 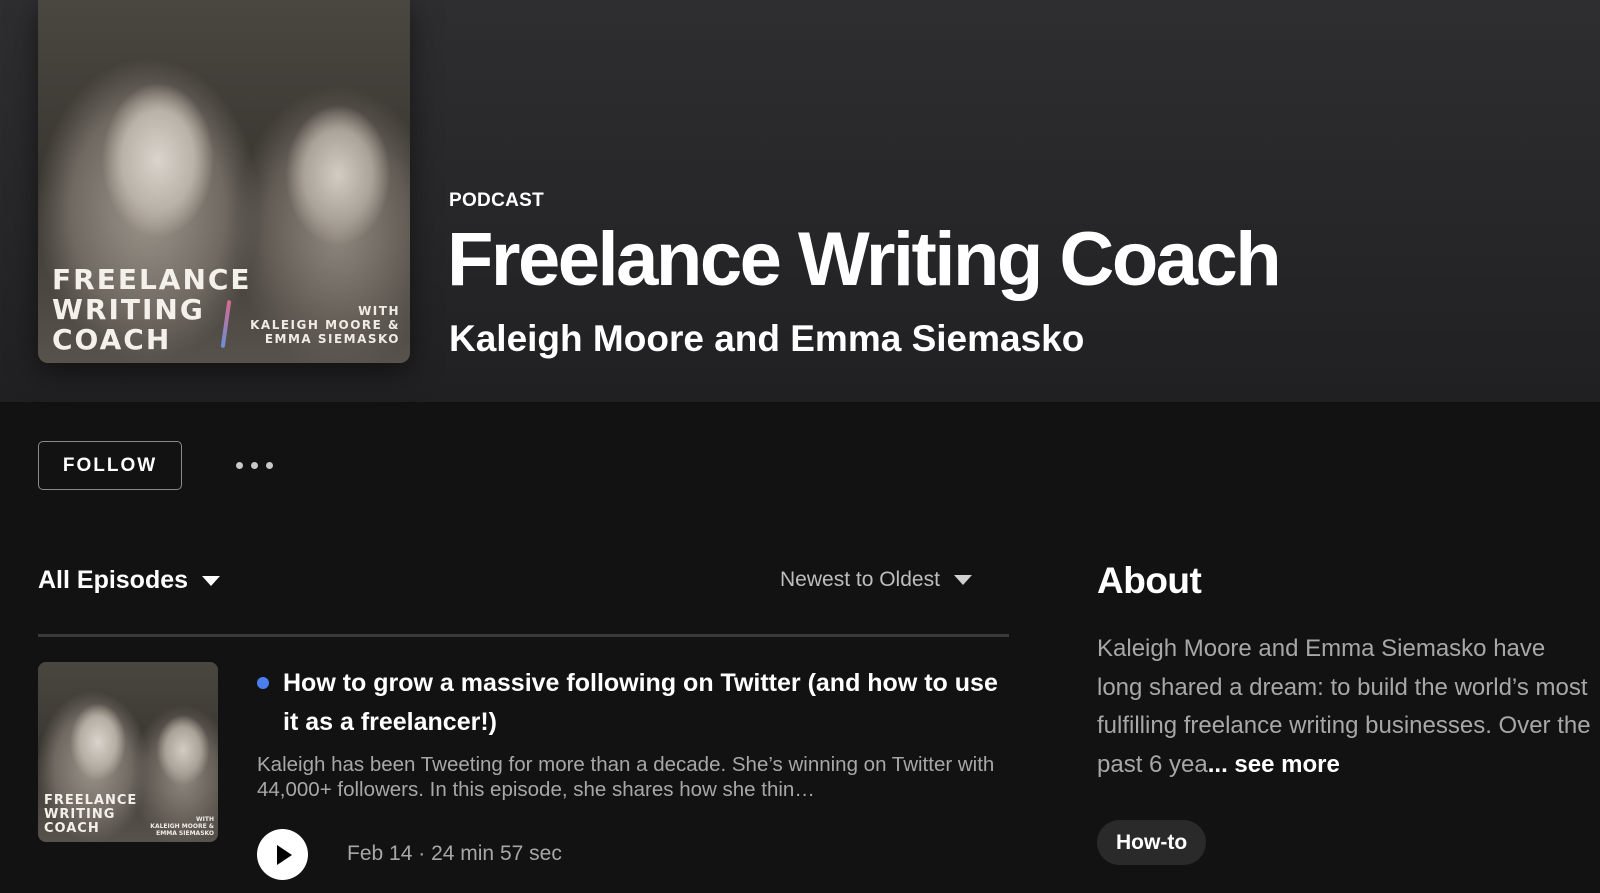 What do you see at coordinates (496, 853) in the screenshot?
I see `episode-duration: 24 min 57 sec` at bounding box center [496, 853].